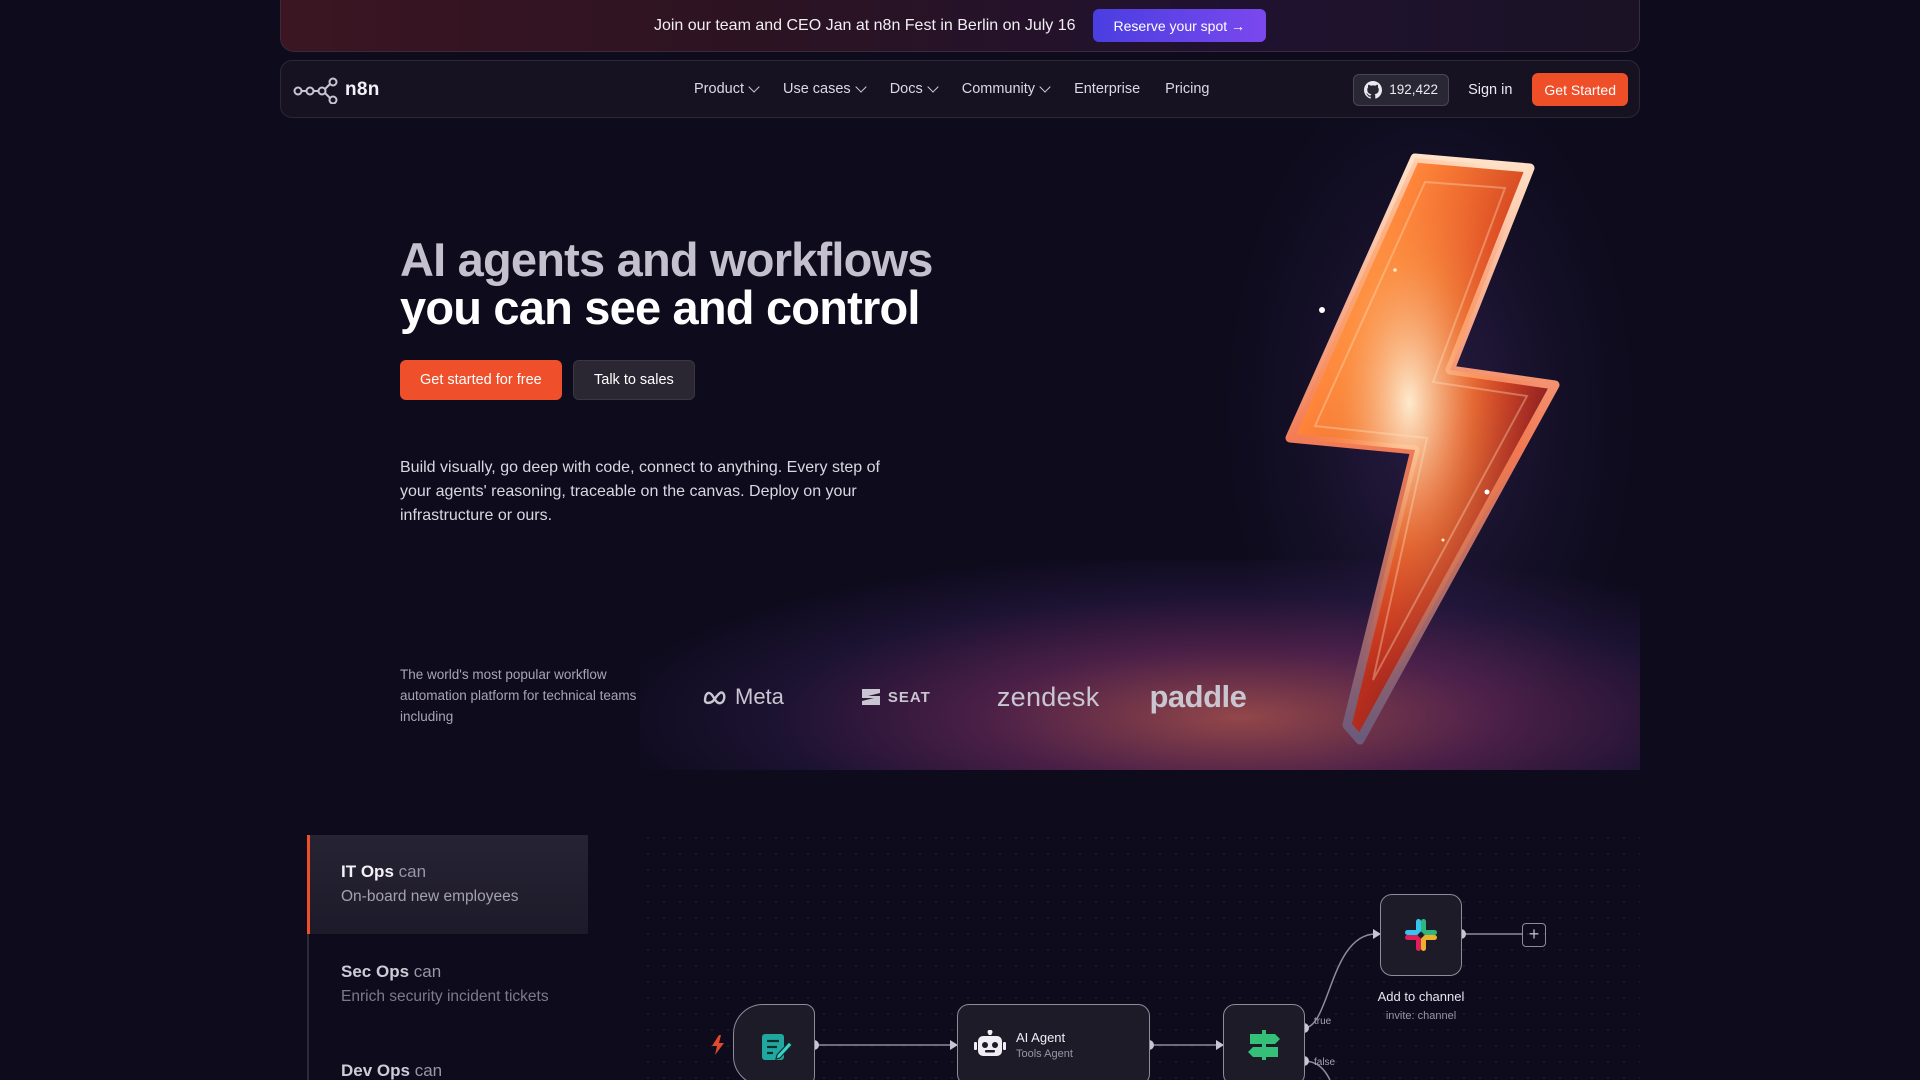  What do you see at coordinates (759, 696) in the screenshot?
I see `meta-logo-text: Meta` at bounding box center [759, 696].